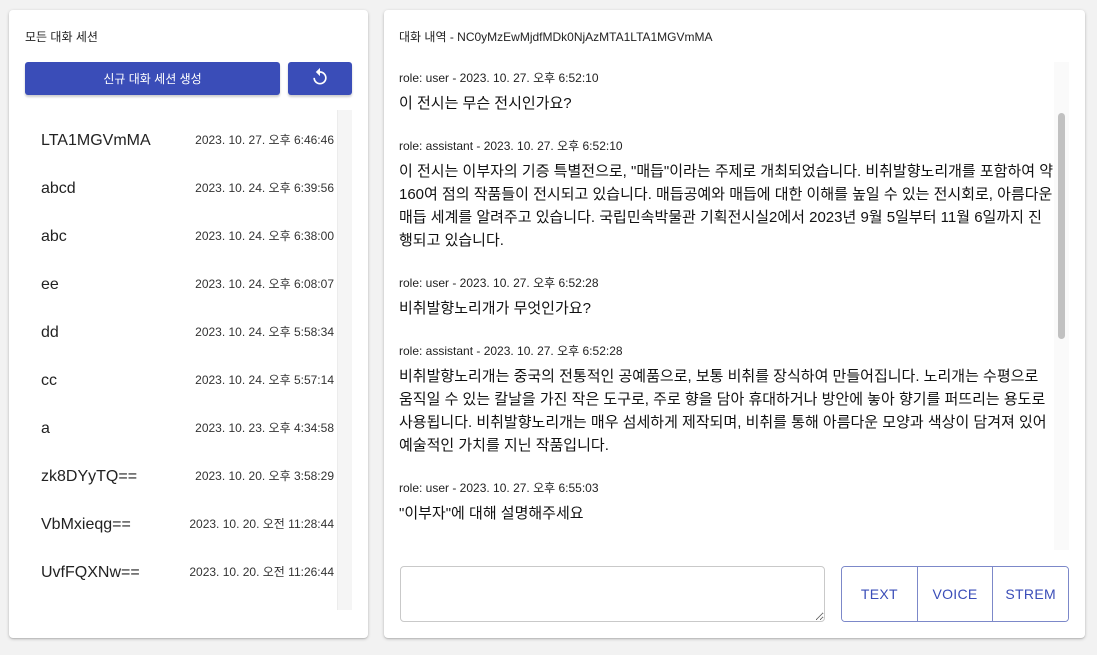  Describe the element at coordinates (264, 476) in the screenshot. I see `session-time: 2023. 10. 20. 오후 3:58:29` at that location.